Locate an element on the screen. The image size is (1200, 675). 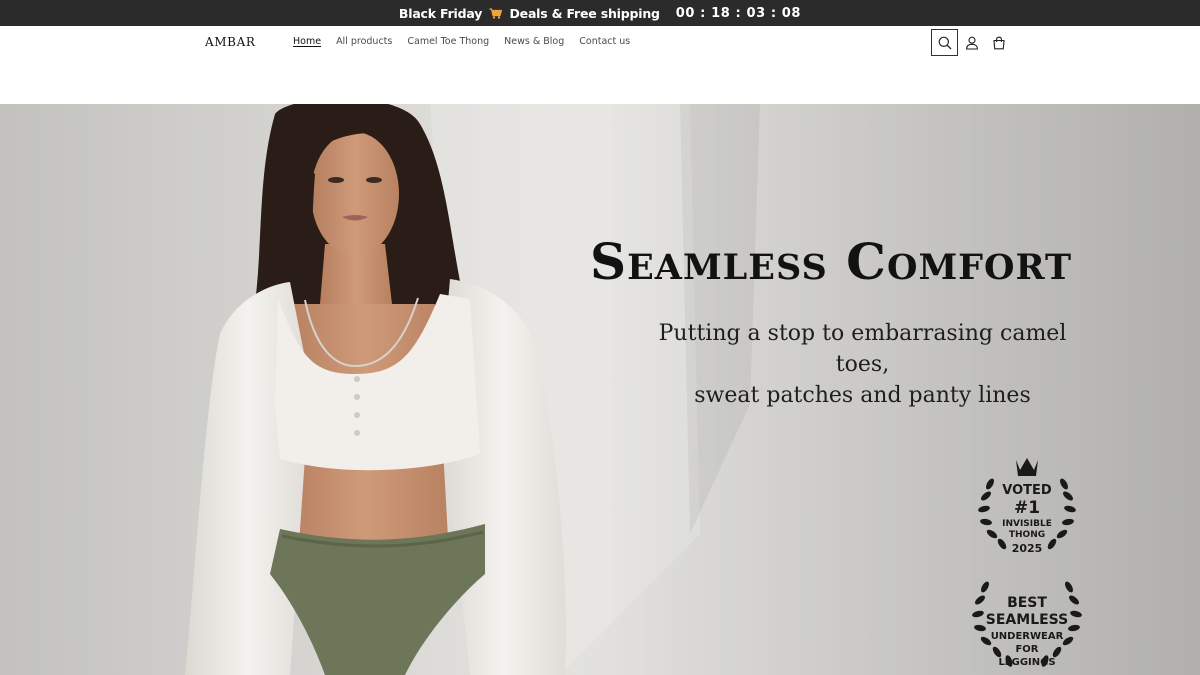
badge1-line2: #1 is located at coordinates (1027, 508).